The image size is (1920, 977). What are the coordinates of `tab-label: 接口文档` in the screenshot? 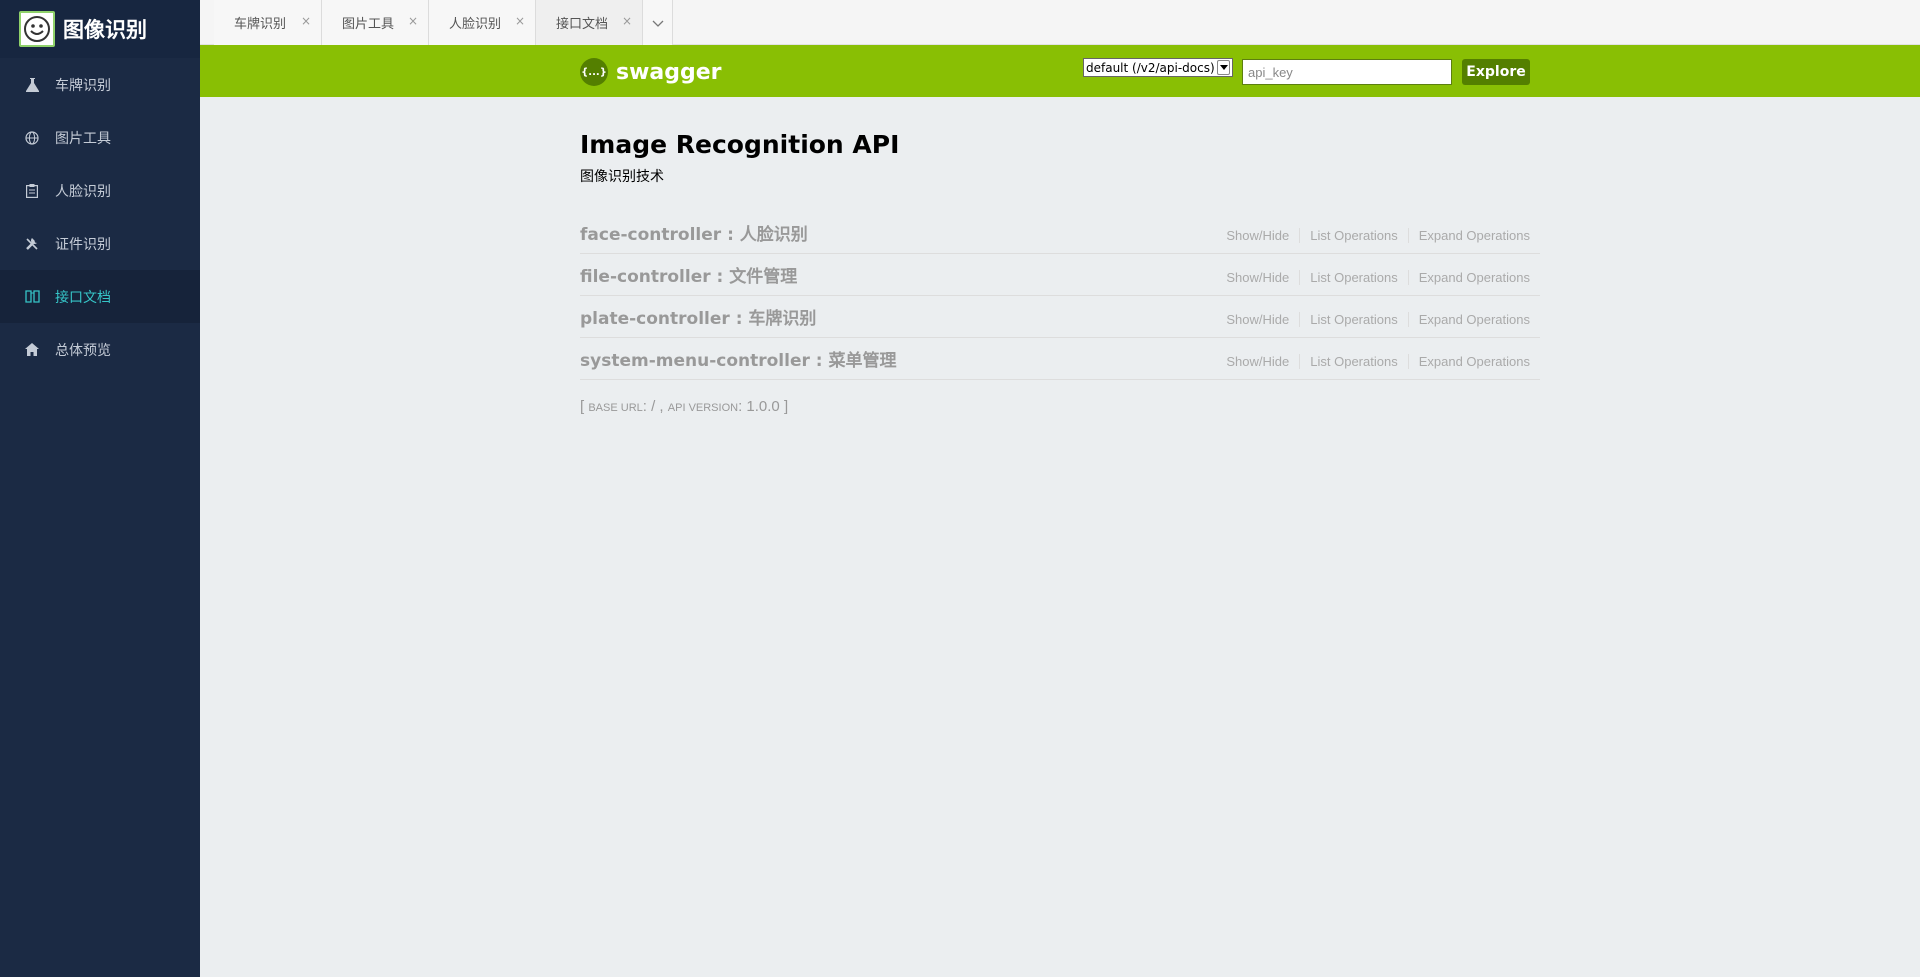 It's located at (582, 24).